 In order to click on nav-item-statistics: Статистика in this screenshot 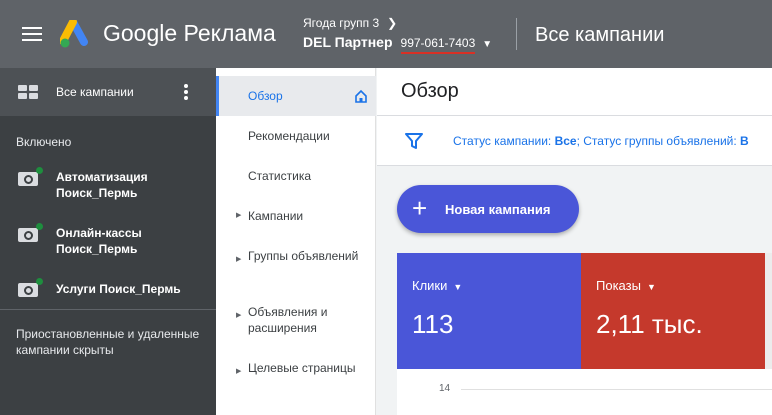, I will do `click(296, 176)`.